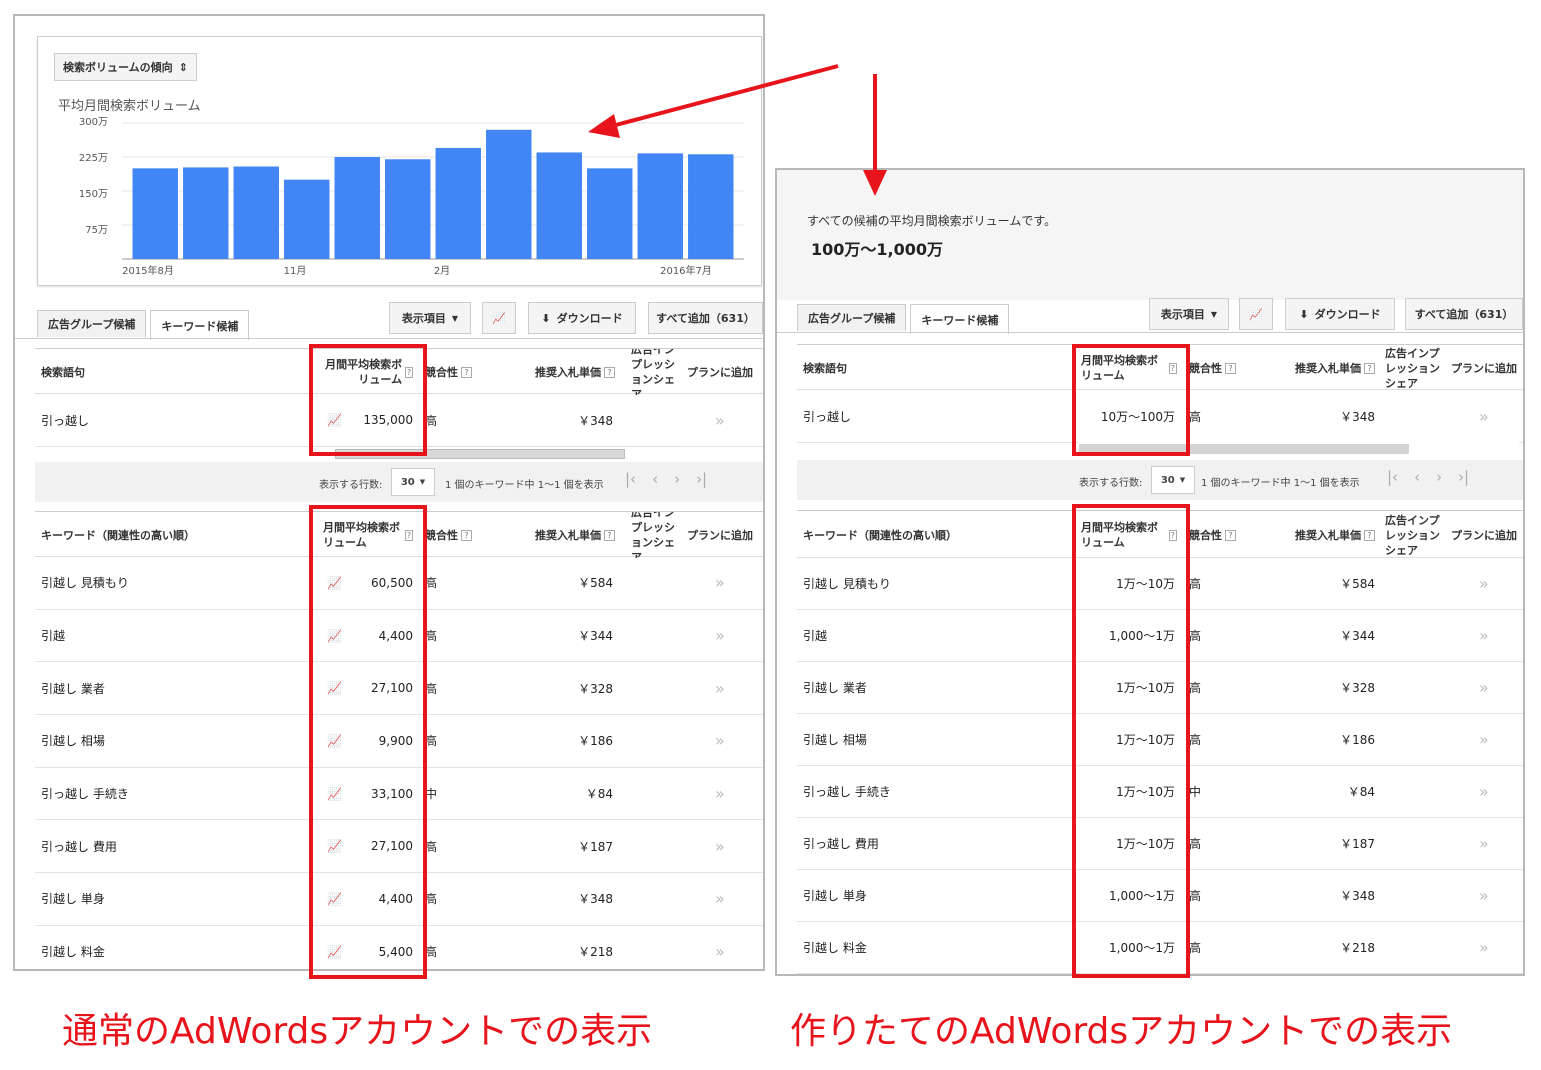  Describe the element at coordinates (357, 1031) in the screenshot. I see `caption-left: 通常のAdWordsアカウントでの表示` at that location.